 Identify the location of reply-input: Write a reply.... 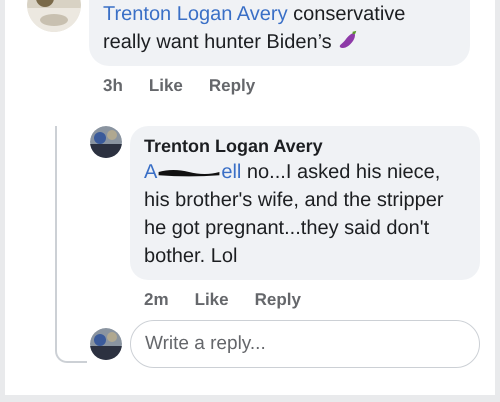
(305, 344).